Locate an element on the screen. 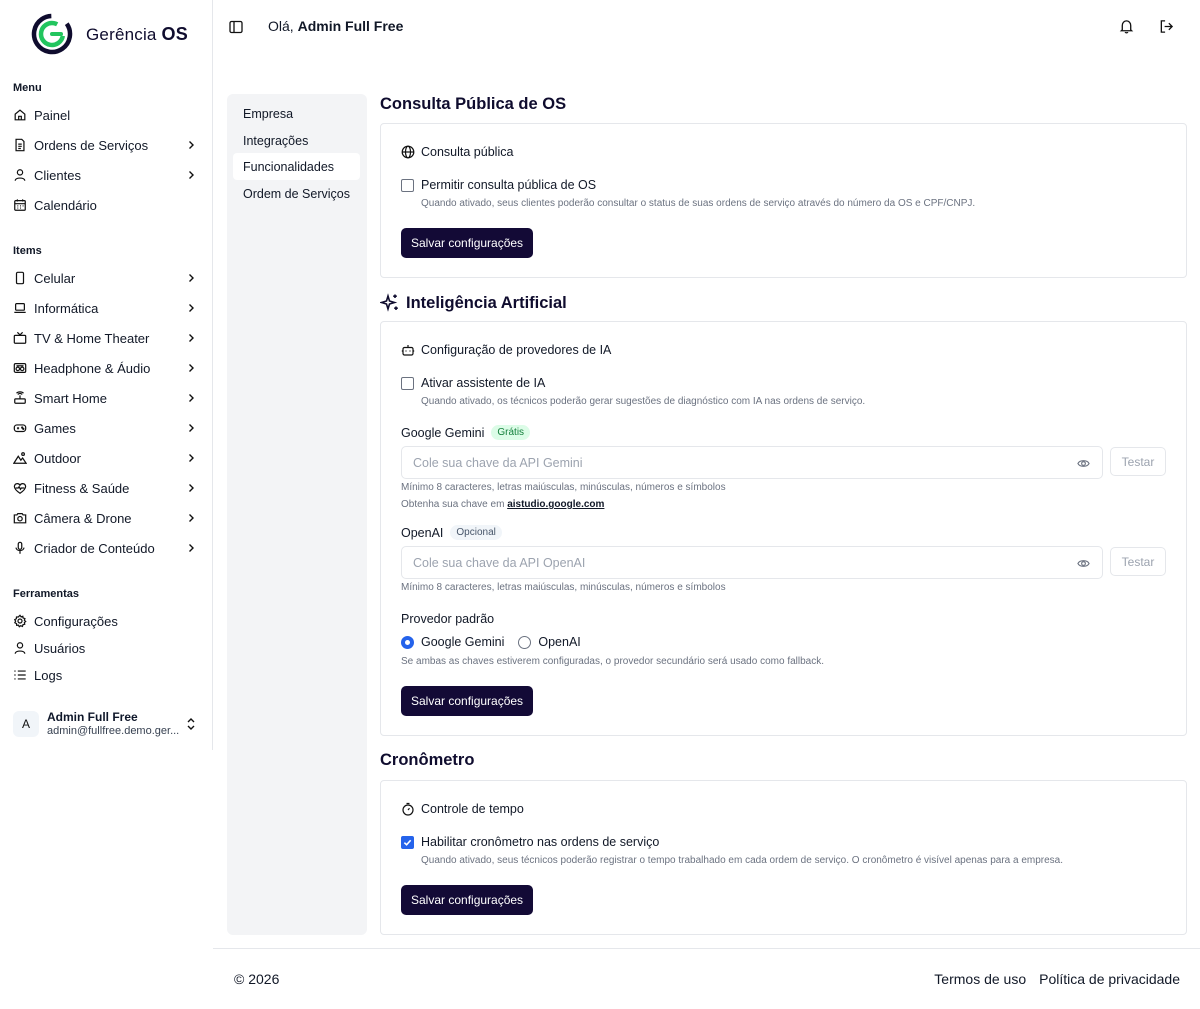  mountain-icon is located at coordinates (20, 458).